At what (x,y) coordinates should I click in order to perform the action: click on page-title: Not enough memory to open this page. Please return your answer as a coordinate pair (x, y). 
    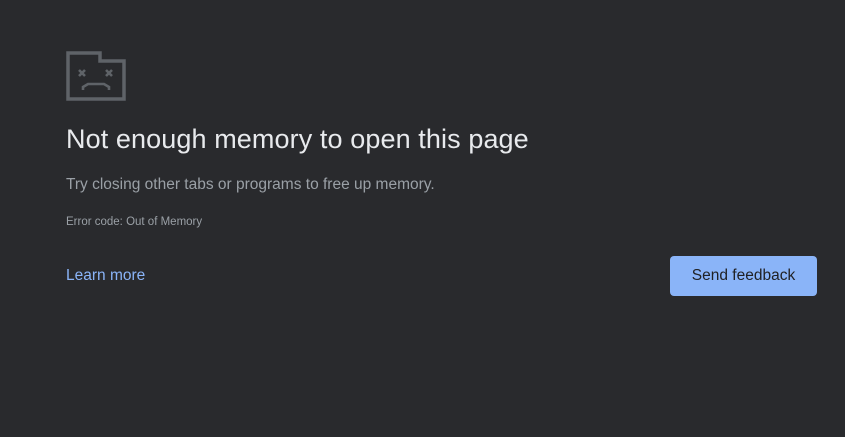
    Looking at the image, I should click on (297, 139).